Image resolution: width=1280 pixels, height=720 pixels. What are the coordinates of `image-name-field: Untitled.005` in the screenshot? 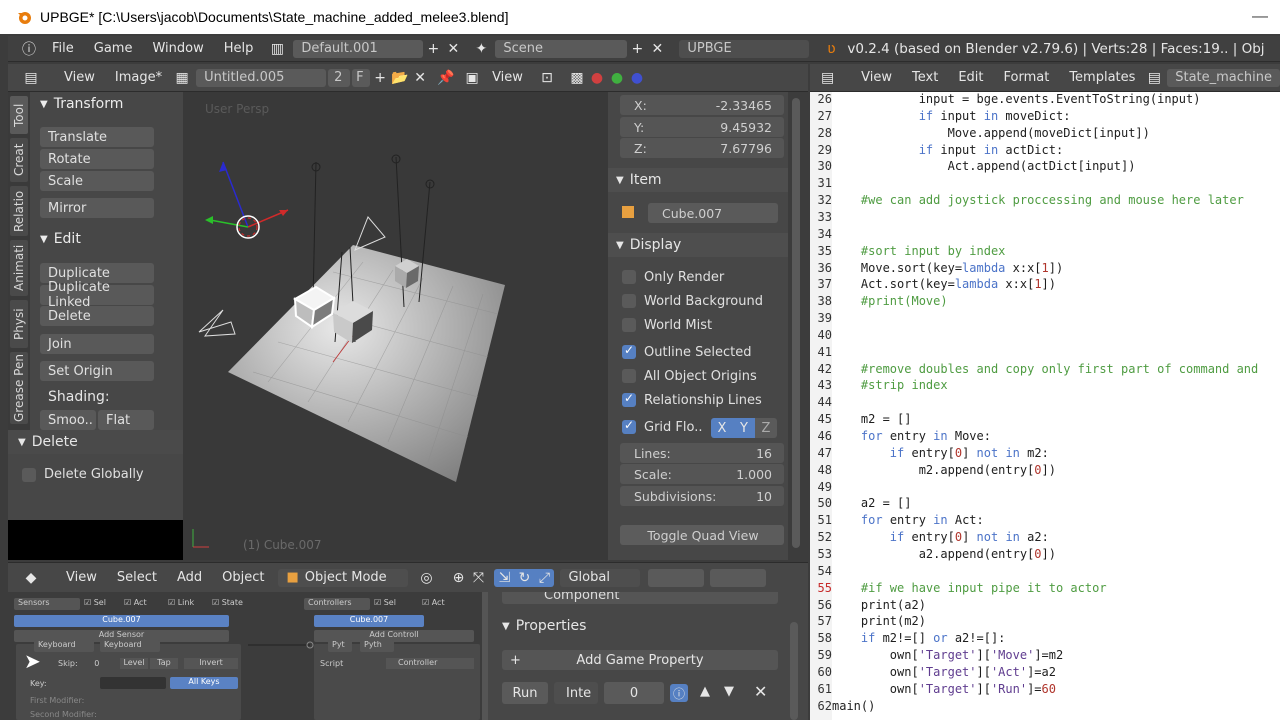 It's located at (261, 77).